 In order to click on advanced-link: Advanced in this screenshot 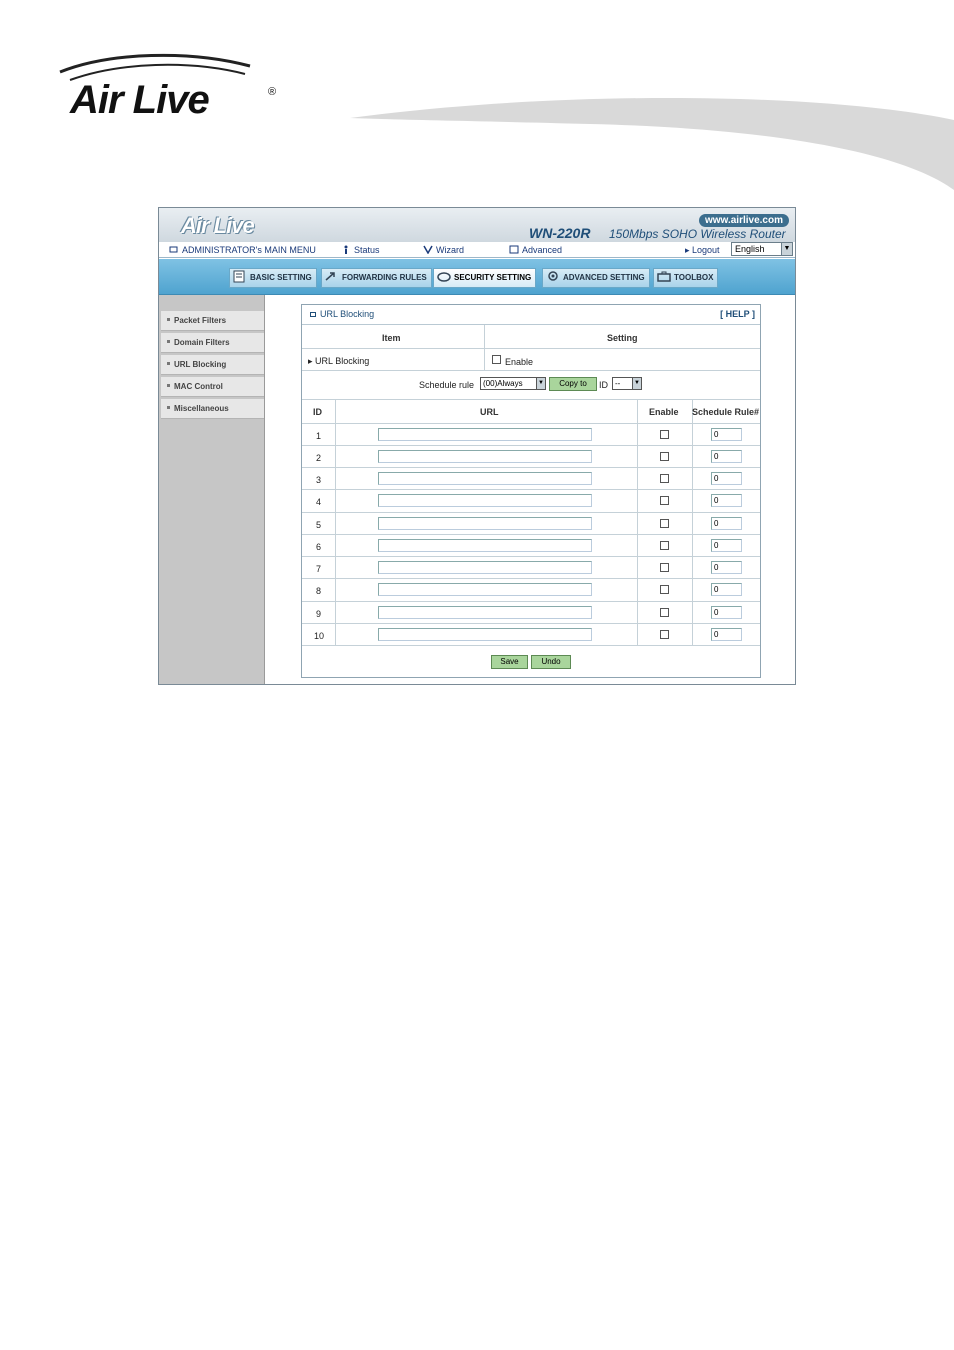, I will do `click(535, 250)`.